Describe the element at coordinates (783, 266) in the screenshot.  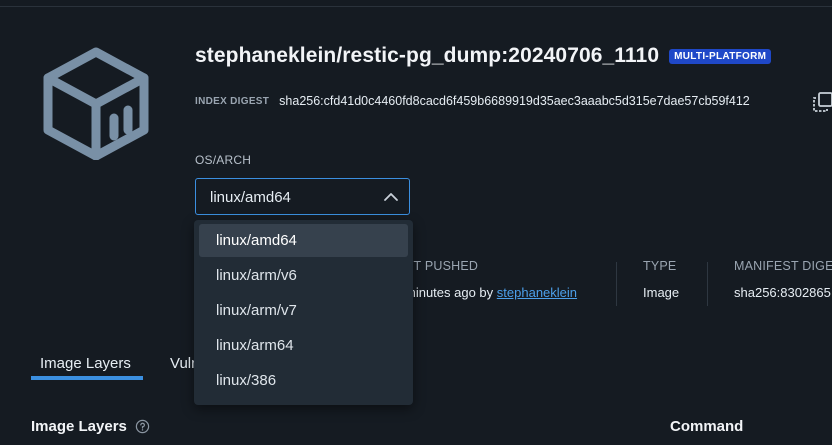
I see `manifest-digest-label: MANIFEST DIGE` at that location.